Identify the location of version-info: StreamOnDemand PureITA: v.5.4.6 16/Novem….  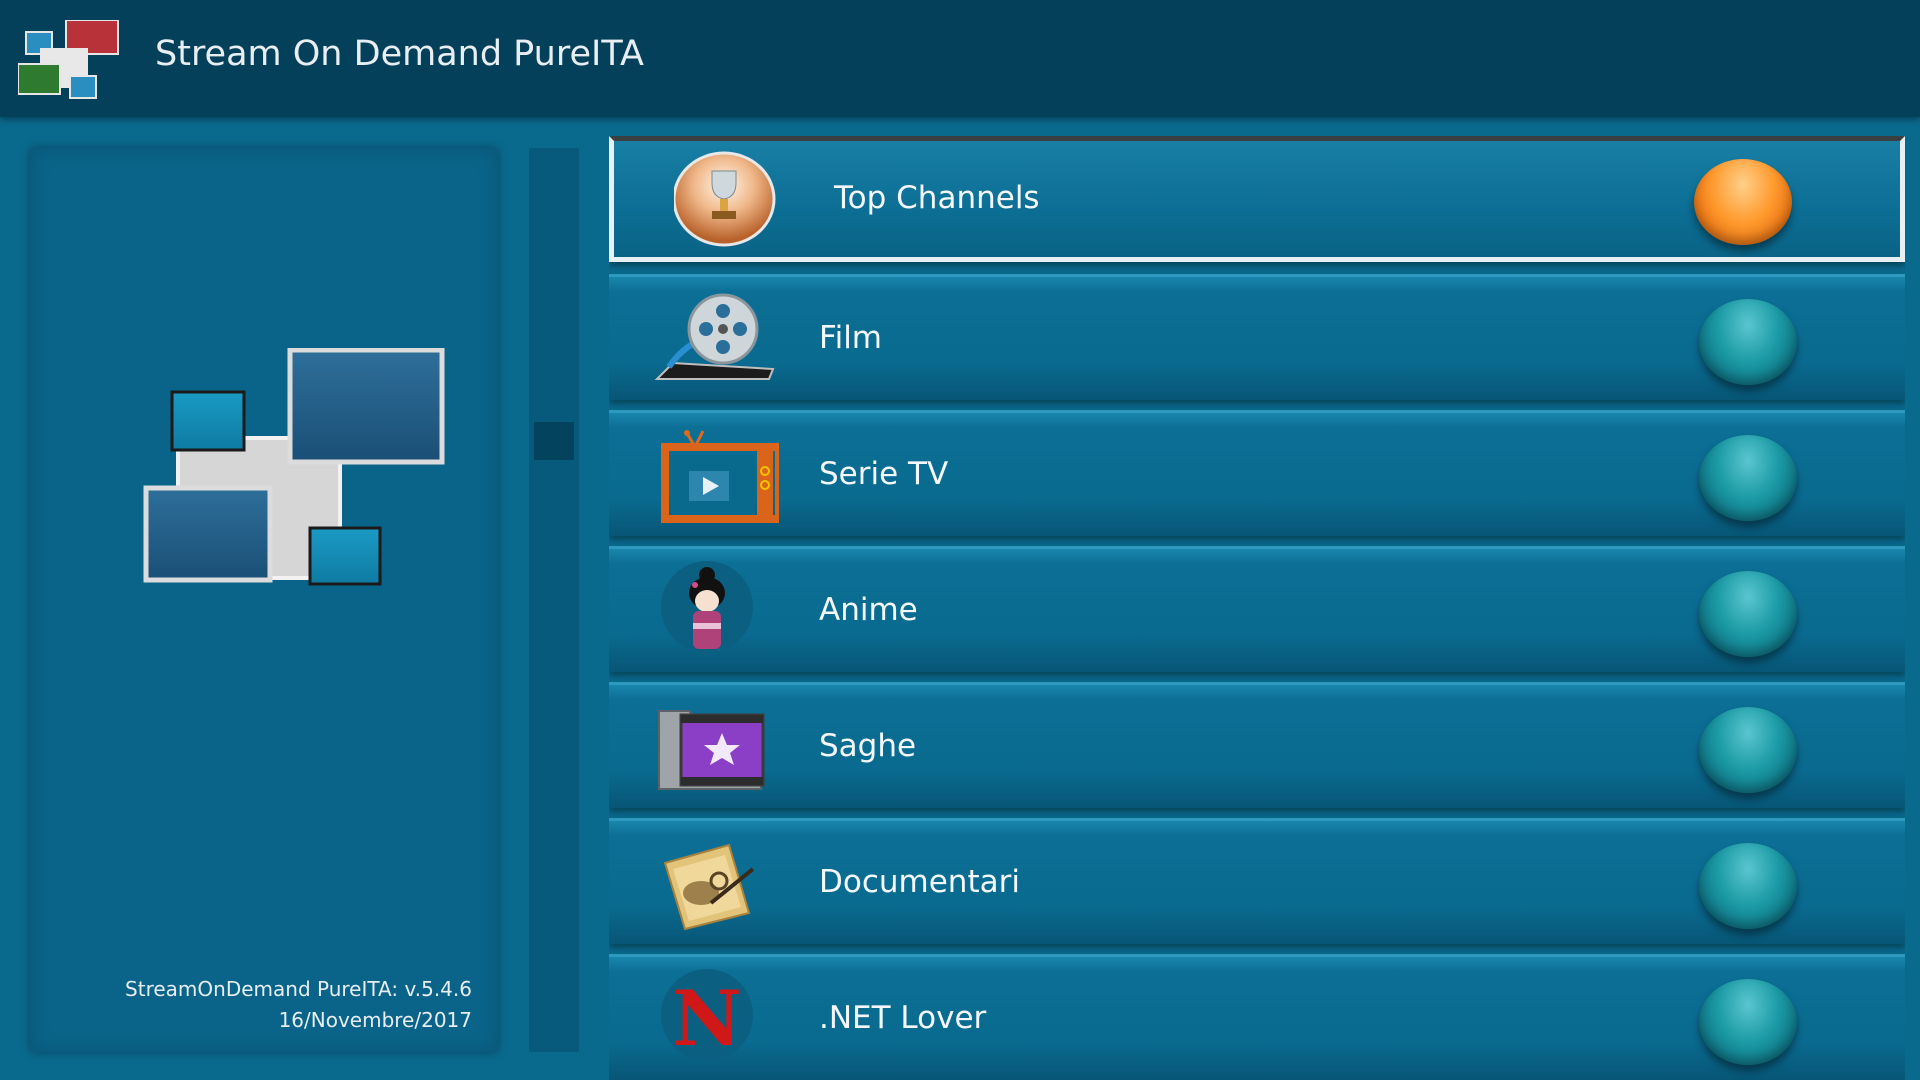
(298, 1005).